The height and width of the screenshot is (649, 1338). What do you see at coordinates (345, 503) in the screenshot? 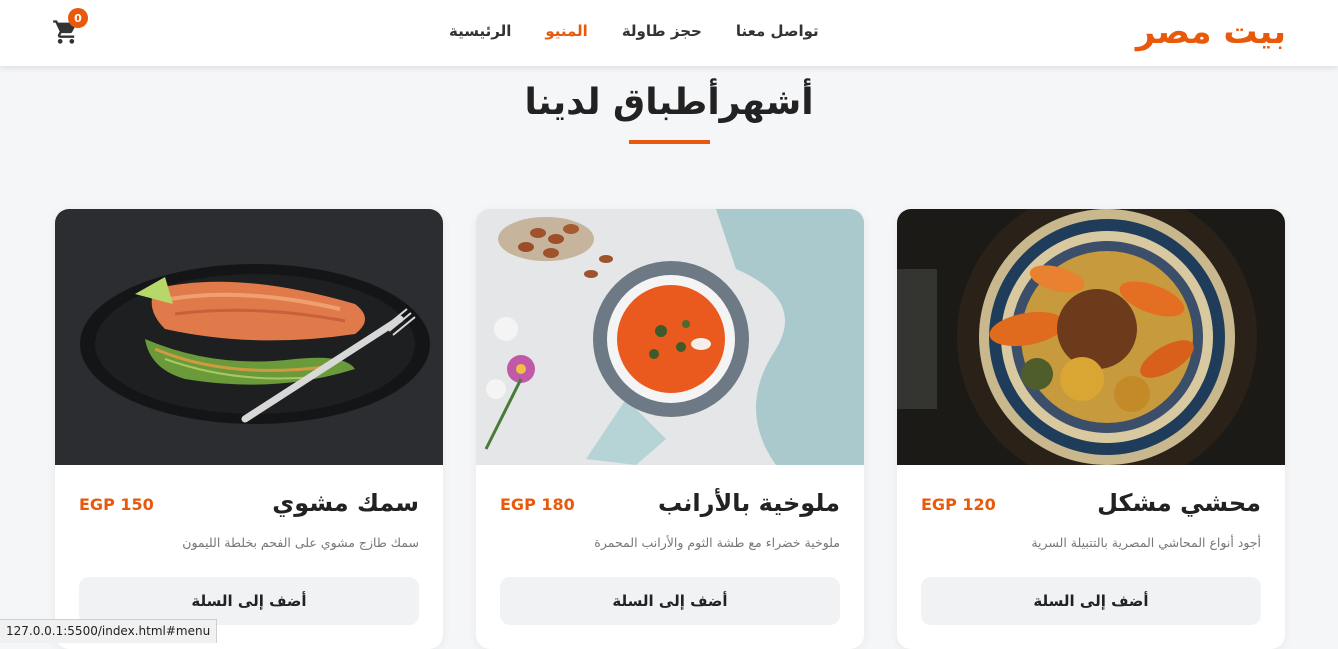
I see `dish-name: سمك مشوي` at bounding box center [345, 503].